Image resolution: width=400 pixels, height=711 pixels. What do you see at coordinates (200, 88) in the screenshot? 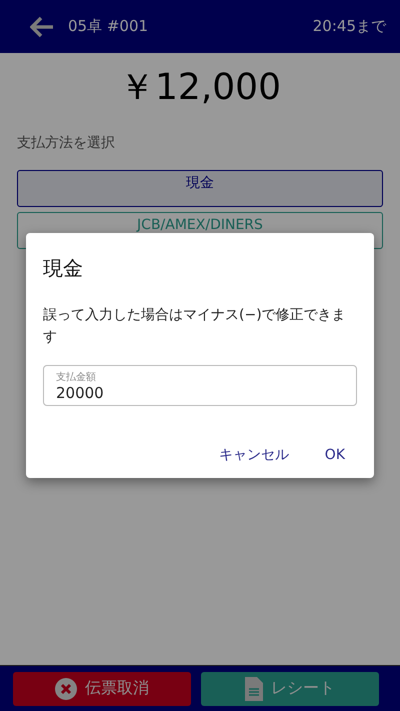
I see `total-amount: ￥12,000` at bounding box center [200, 88].